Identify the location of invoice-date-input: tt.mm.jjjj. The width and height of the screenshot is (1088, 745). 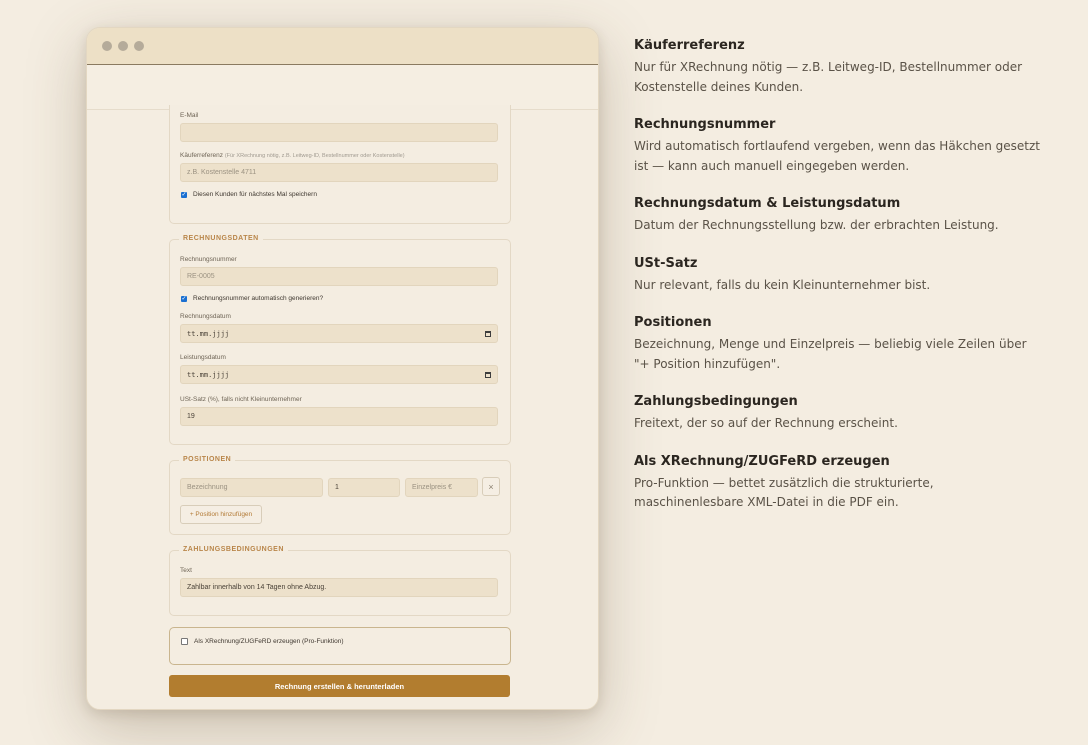
(339, 333).